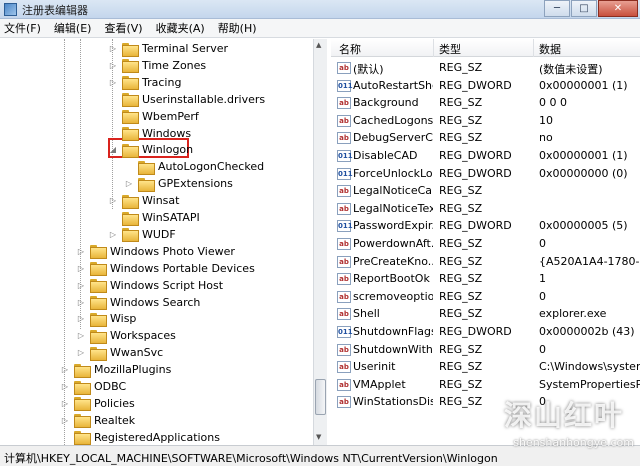 This screenshot has height=466, width=640. What do you see at coordinates (393, 331) in the screenshot?
I see `value-name: ShutdownFlags` at bounding box center [393, 331].